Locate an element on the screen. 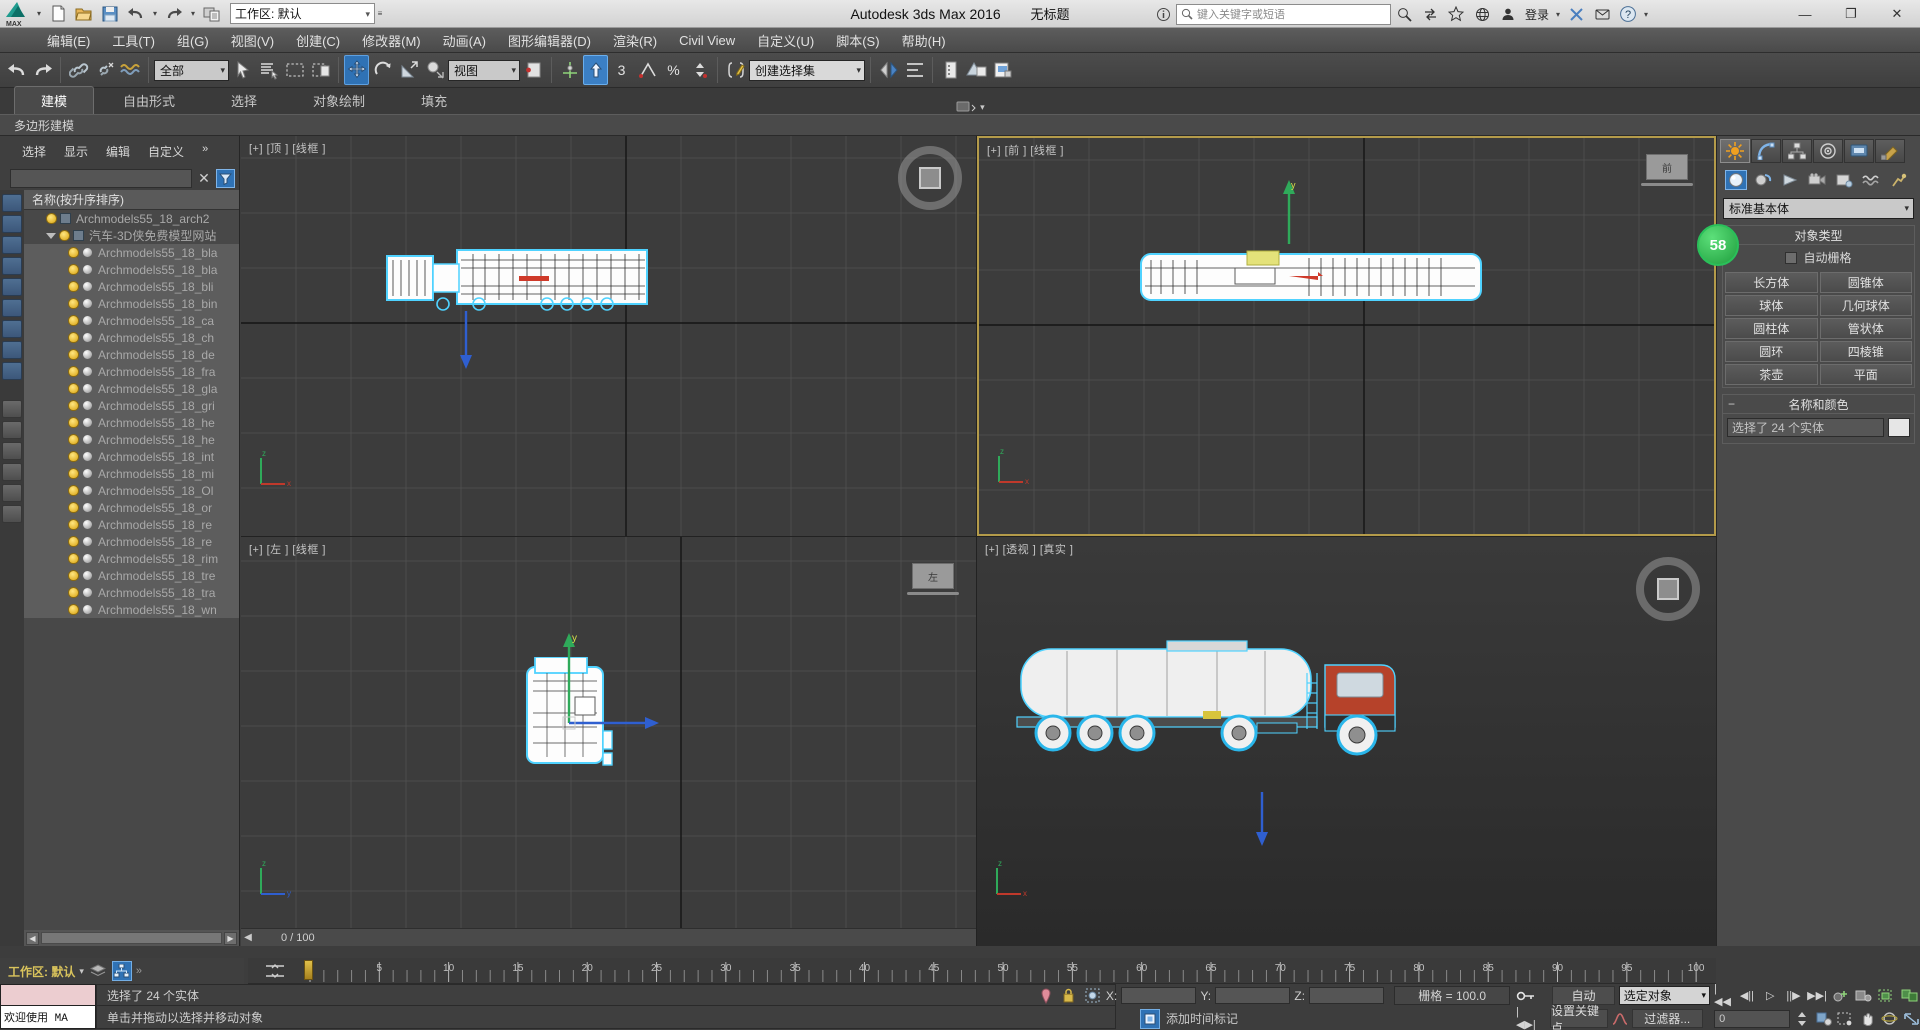  workspace-status-chevron-icon: ▾ is located at coordinates (81, 971).